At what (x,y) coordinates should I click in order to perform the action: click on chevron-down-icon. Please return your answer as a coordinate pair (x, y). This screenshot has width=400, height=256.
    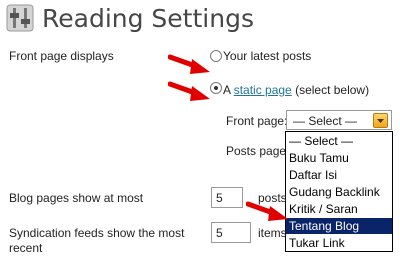
    Looking at the image, I should click on (380, 120).